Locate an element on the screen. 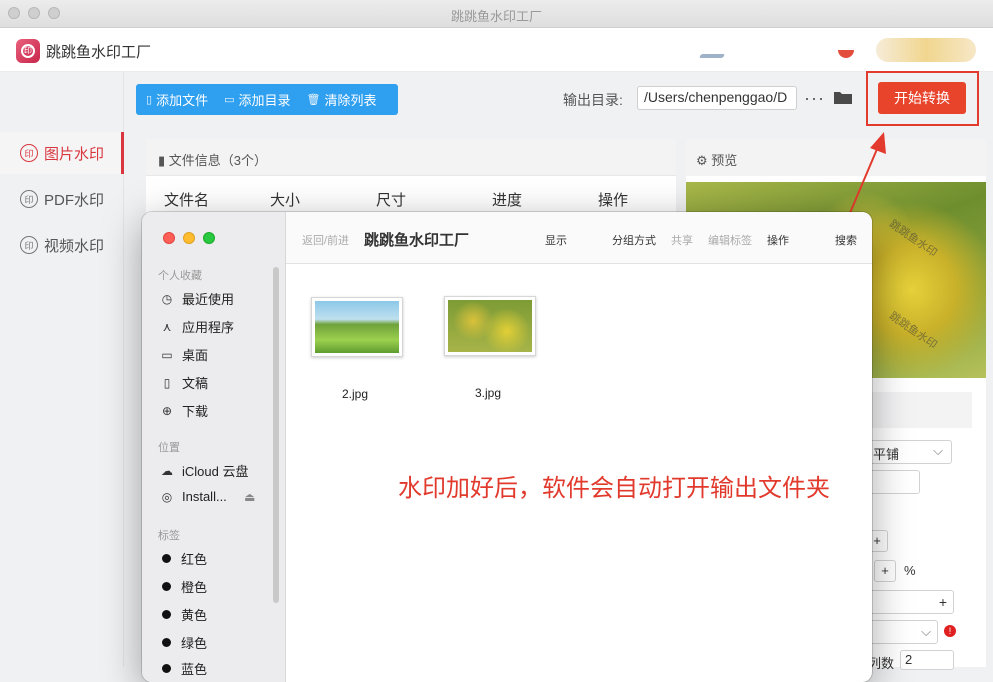 This screenshot has height=682, width=993. finder-tag-green: 绿色 is located at coordinates (183, 642).